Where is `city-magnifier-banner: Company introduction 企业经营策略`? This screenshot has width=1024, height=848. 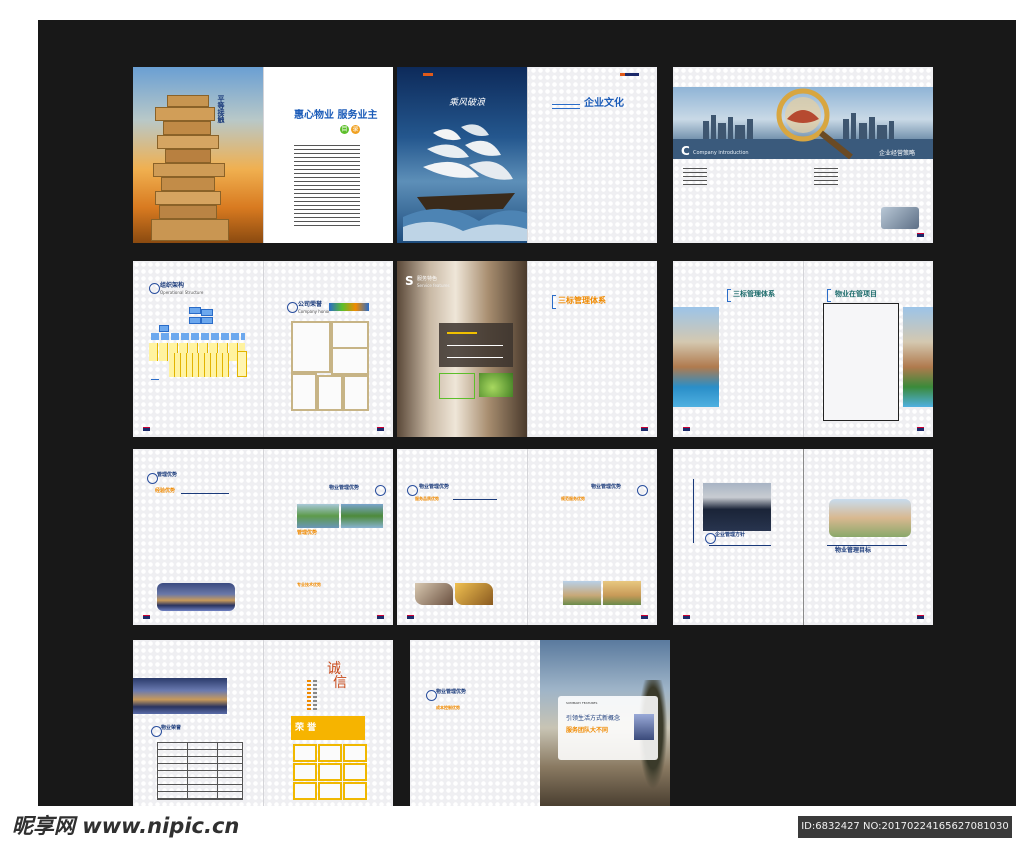 city-magnifier-banner: Company introduction 企业经营策略 is located at coordinates (803, 123).